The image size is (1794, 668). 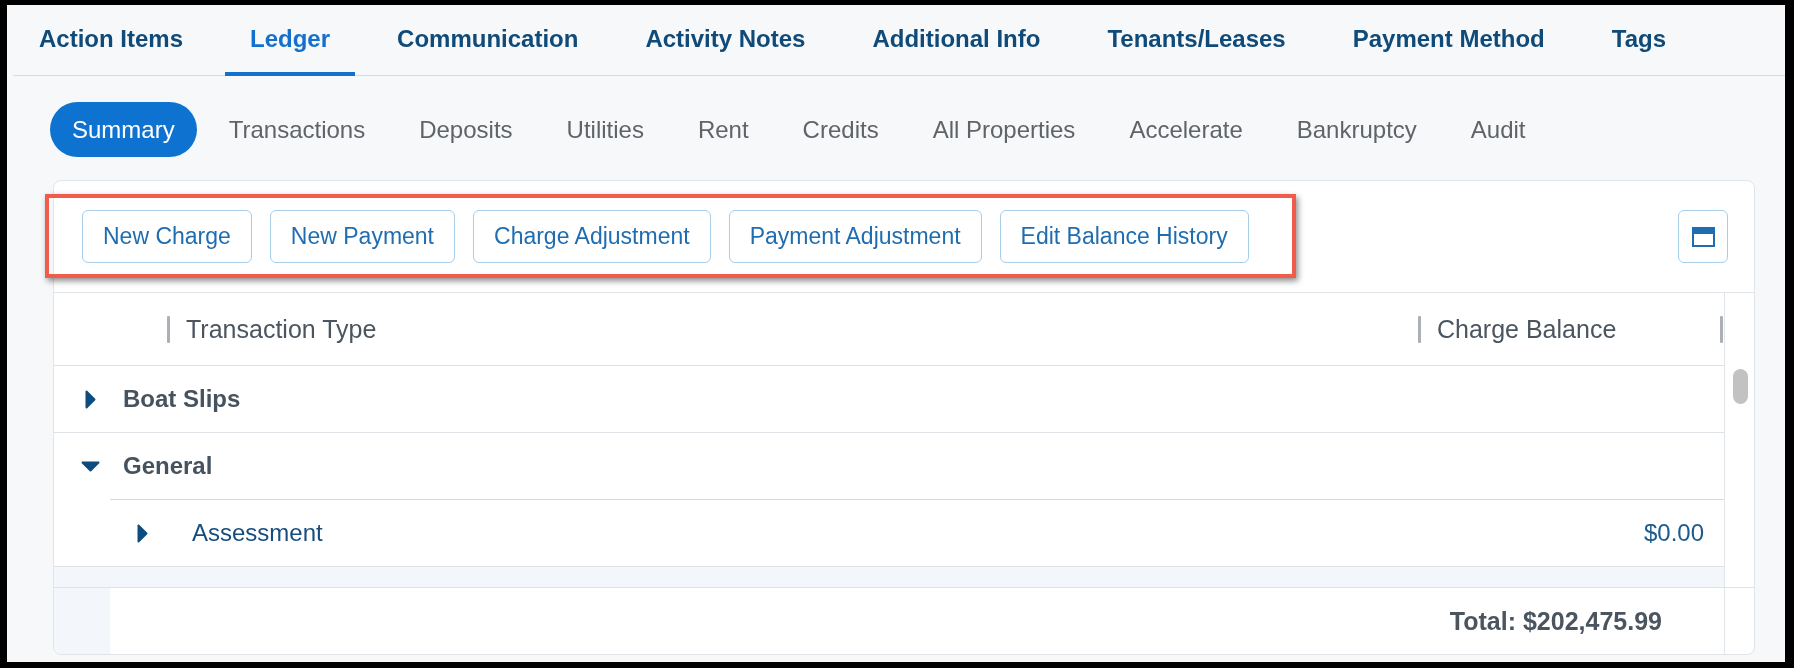 I want to click on main-tab: Tenants/Leases, so click(x=1196, y=40).